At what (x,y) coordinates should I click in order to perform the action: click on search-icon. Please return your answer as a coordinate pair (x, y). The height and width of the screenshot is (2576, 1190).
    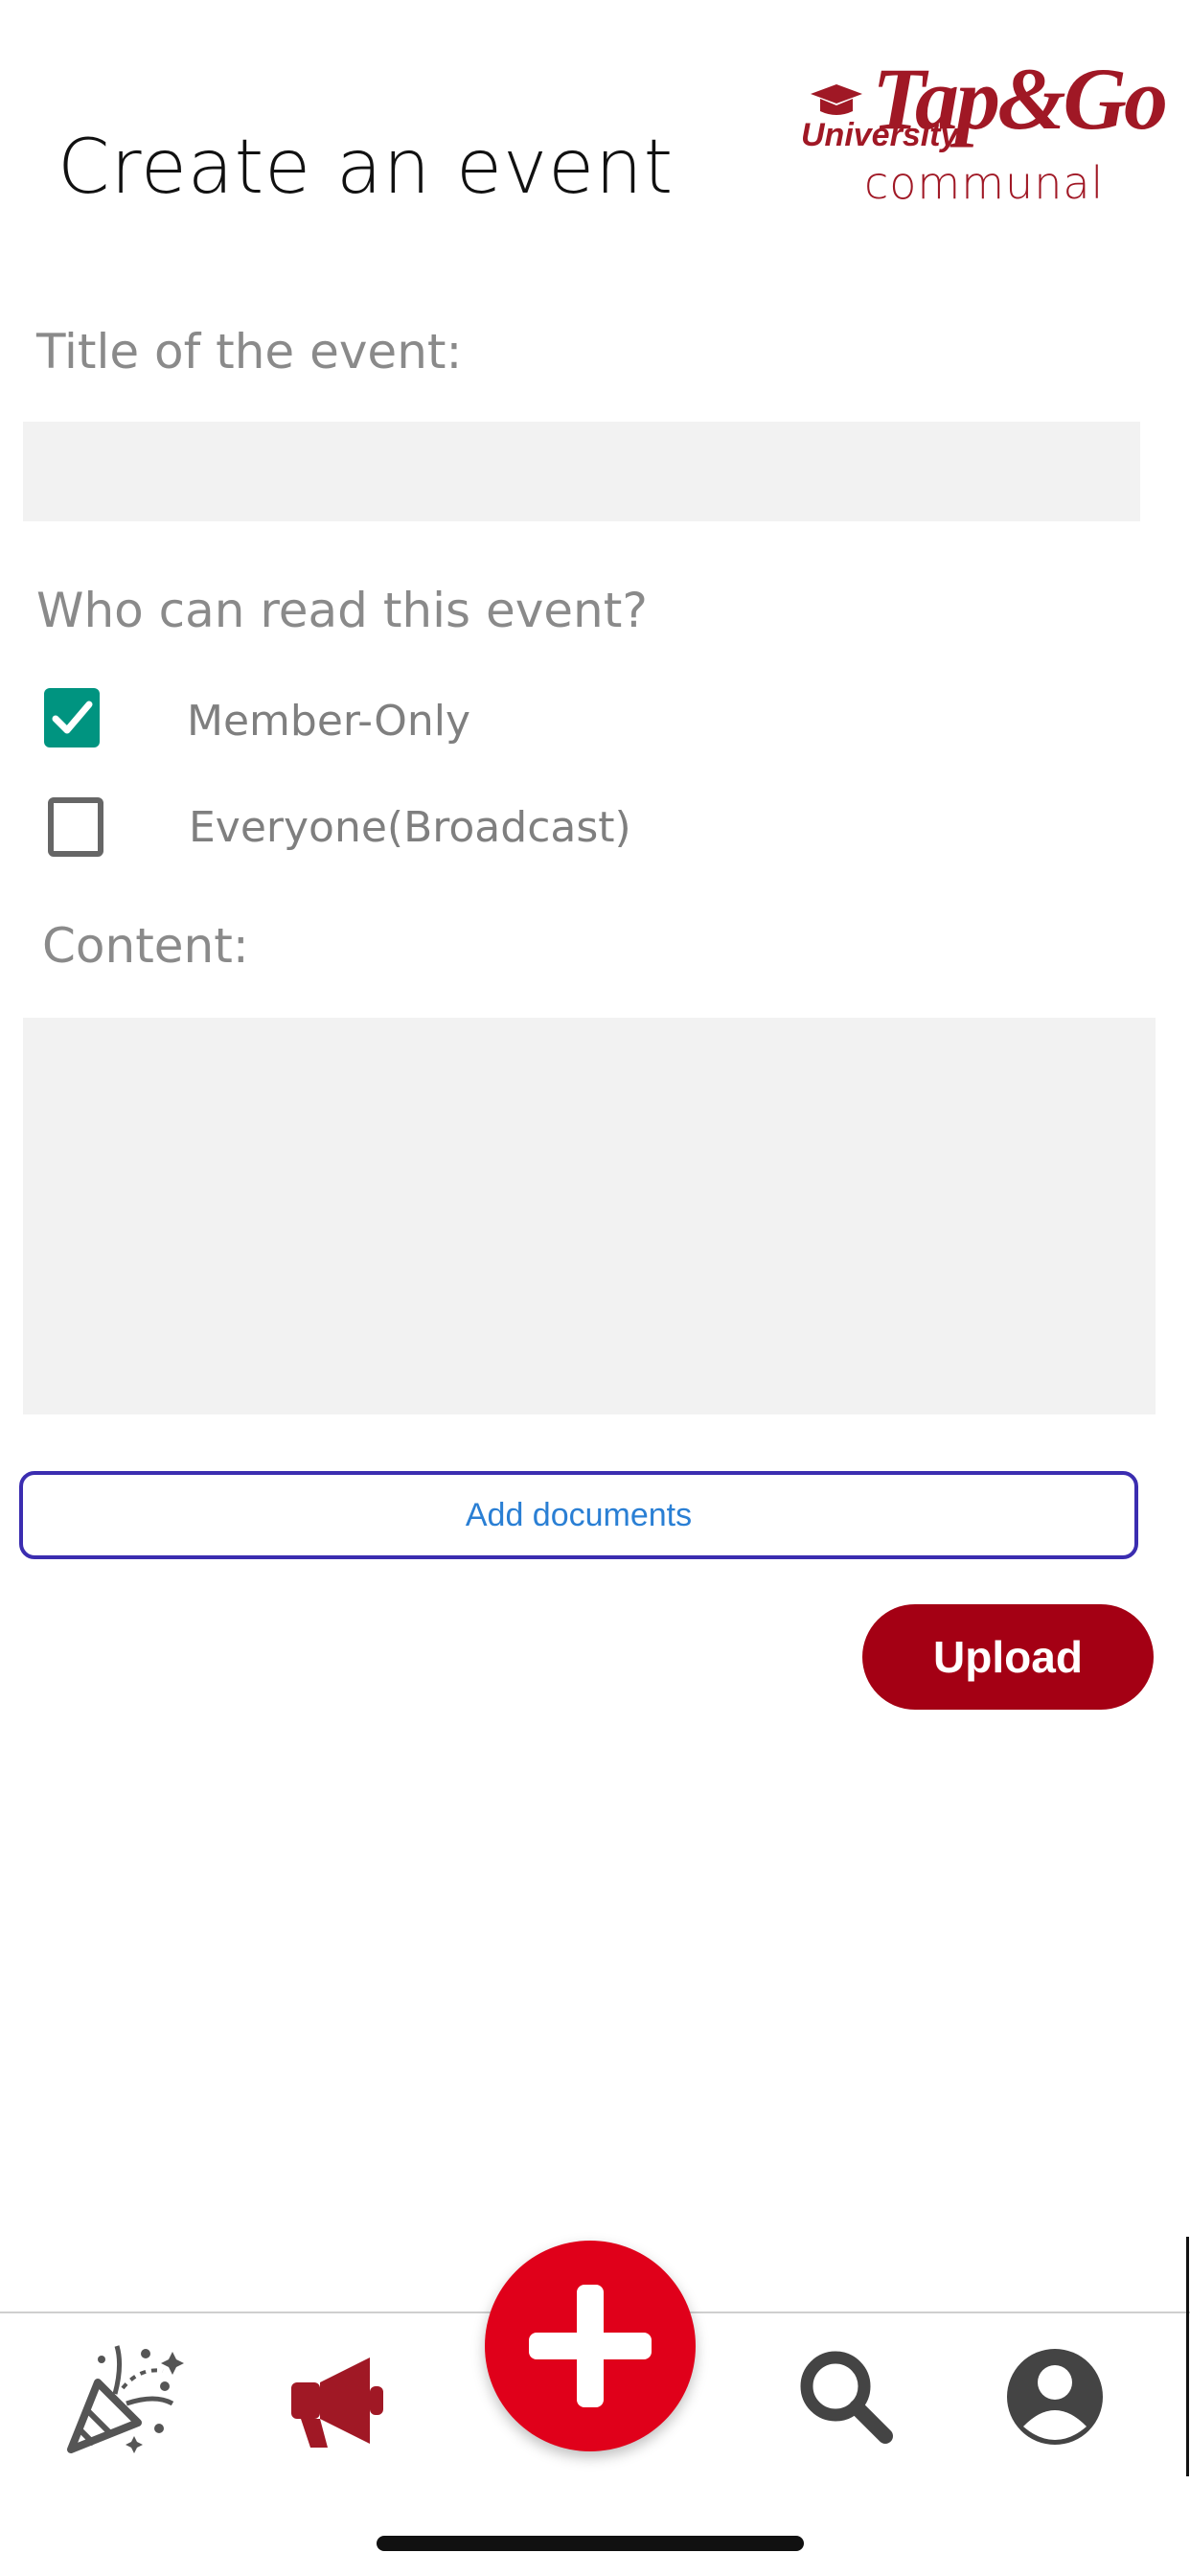
    Looking at the image, I should click on (847, 2397).